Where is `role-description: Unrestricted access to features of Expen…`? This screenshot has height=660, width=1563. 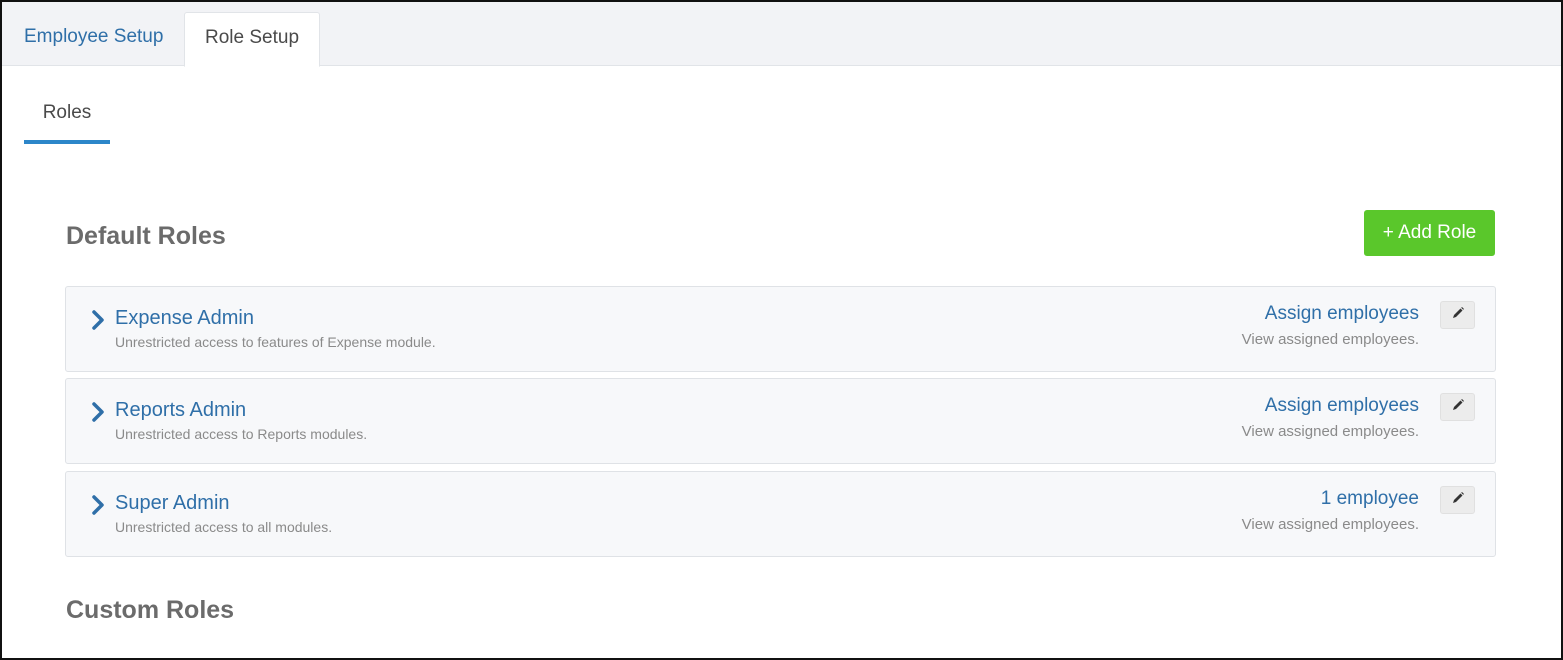 role-description: Unrestricted access to features of Expen… is located at coordinates (275, 342).